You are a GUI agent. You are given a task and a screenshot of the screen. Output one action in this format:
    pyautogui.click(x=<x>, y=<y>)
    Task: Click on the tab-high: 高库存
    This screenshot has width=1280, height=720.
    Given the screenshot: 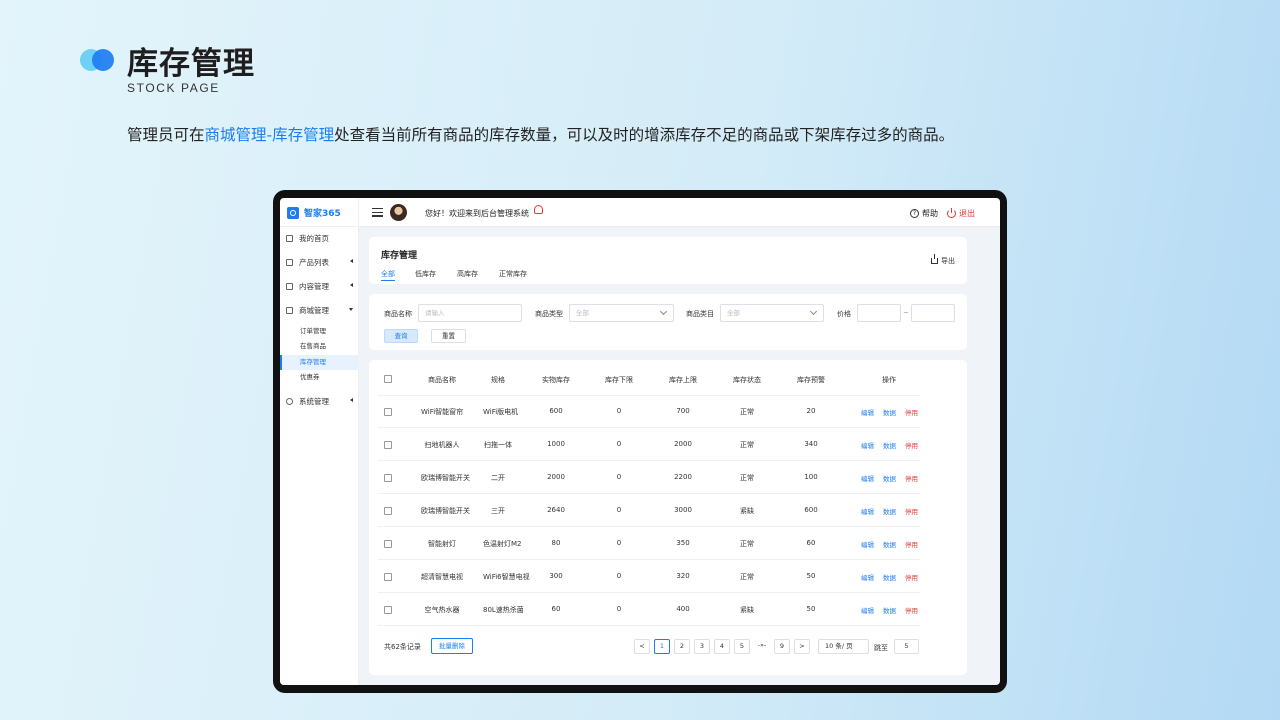 What is the action you would take?
    pyautogui.click(x=467, y=275)
    